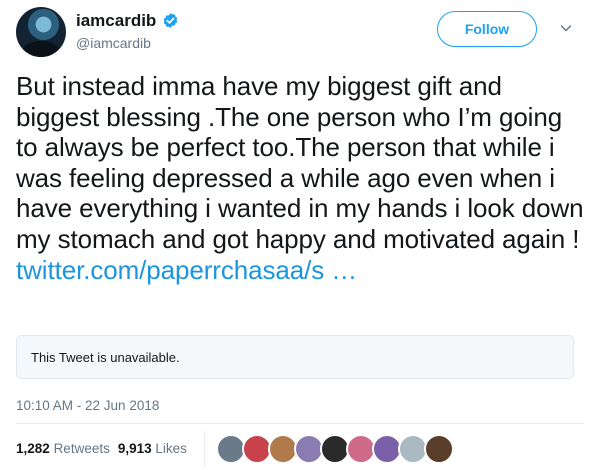 The image size is (599, 470). Describe the element at coordinates (566, 28) in the screenshot. I see `chevron-down-icon` at that location.